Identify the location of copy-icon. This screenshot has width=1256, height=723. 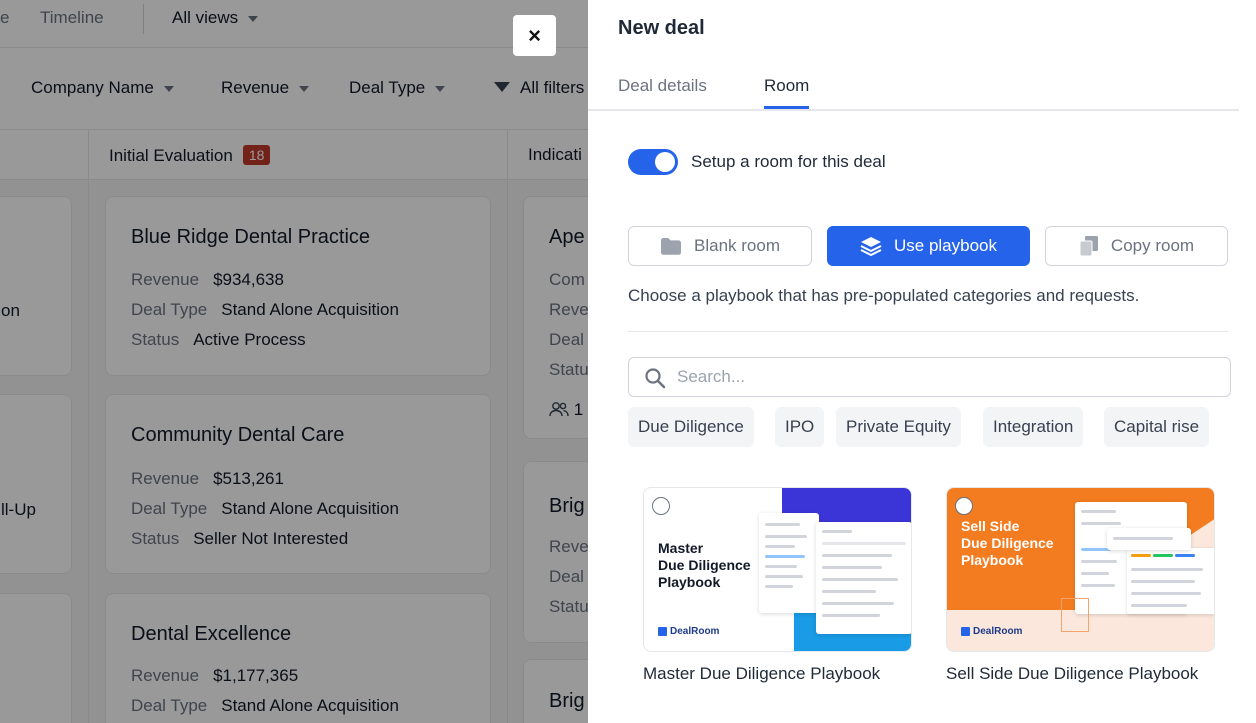
(1088, 246).